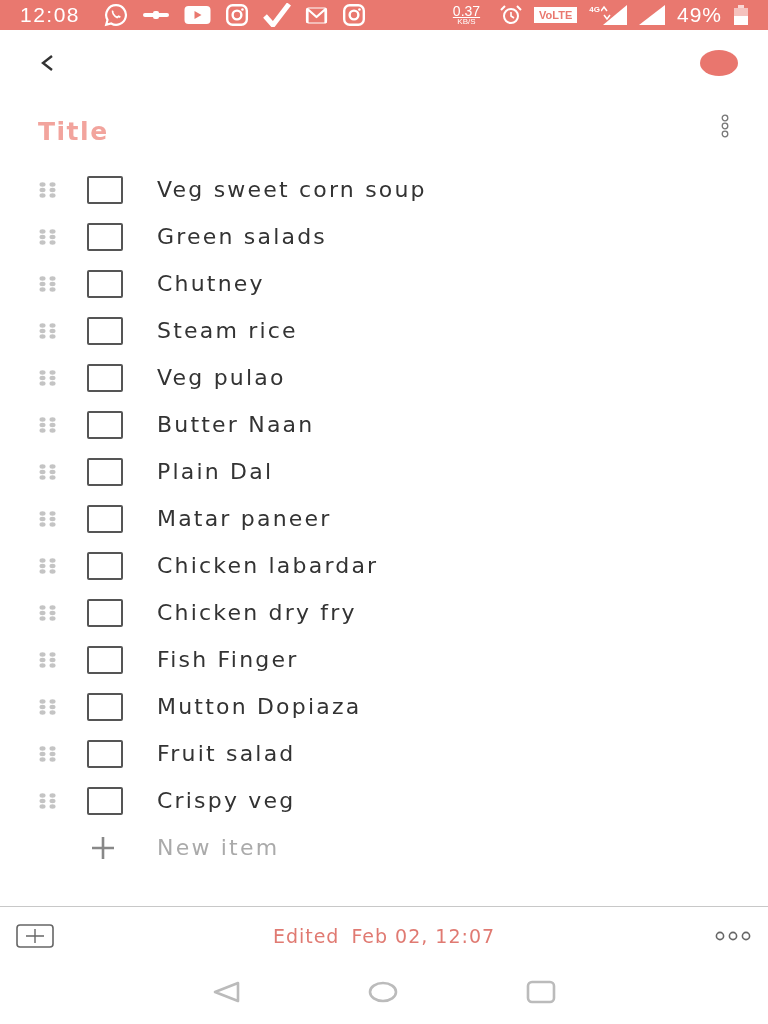 The image size is (768, 1024). What do you see at coordinates (719, 63) in the screenshot?
I see `note-color-button` at bounding box center [719, 63].